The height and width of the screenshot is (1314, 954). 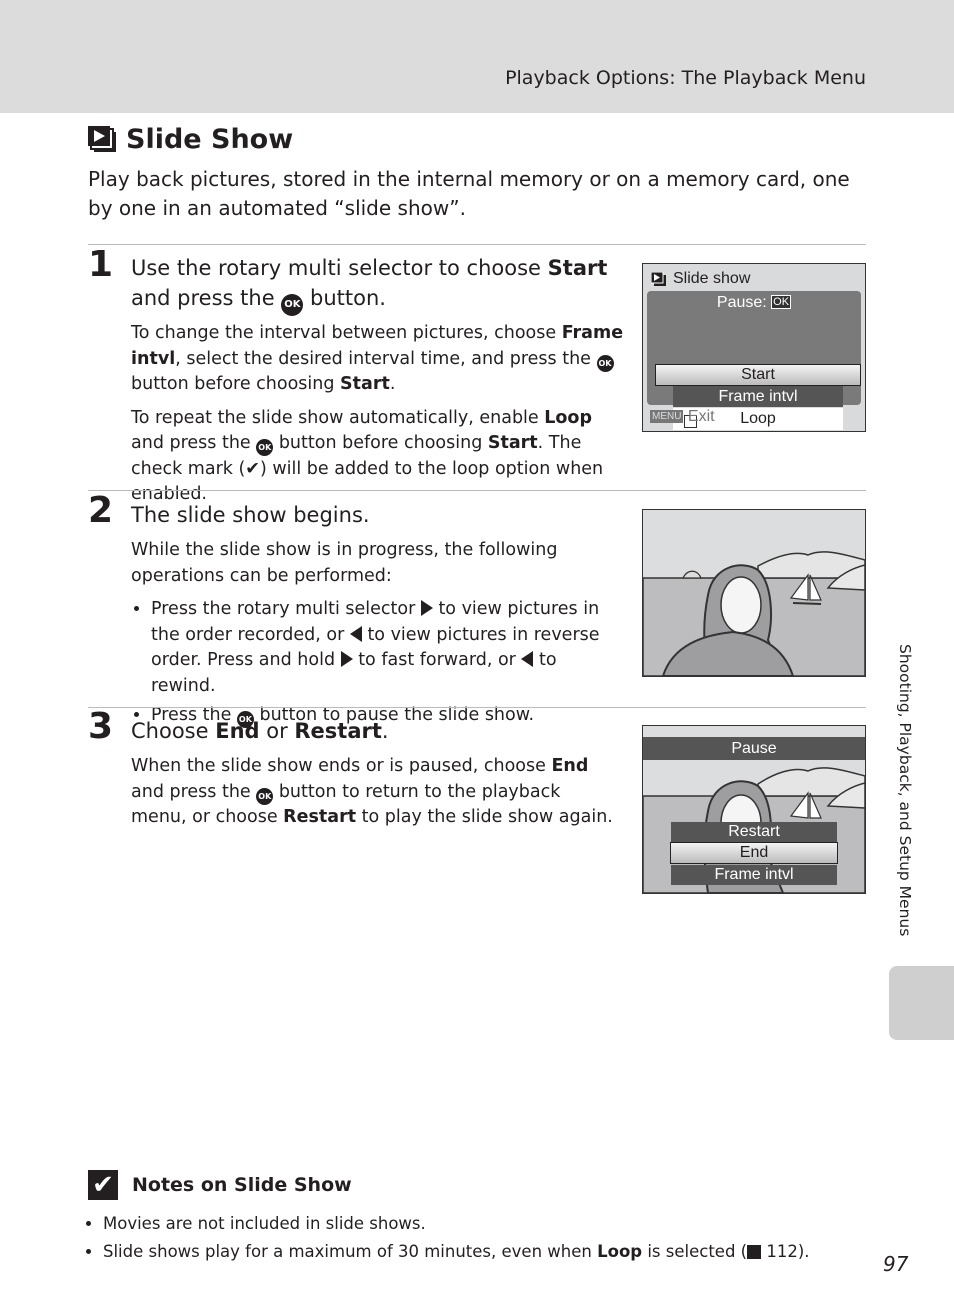 I want to click on text: Loop, so click(x=758, y=418).